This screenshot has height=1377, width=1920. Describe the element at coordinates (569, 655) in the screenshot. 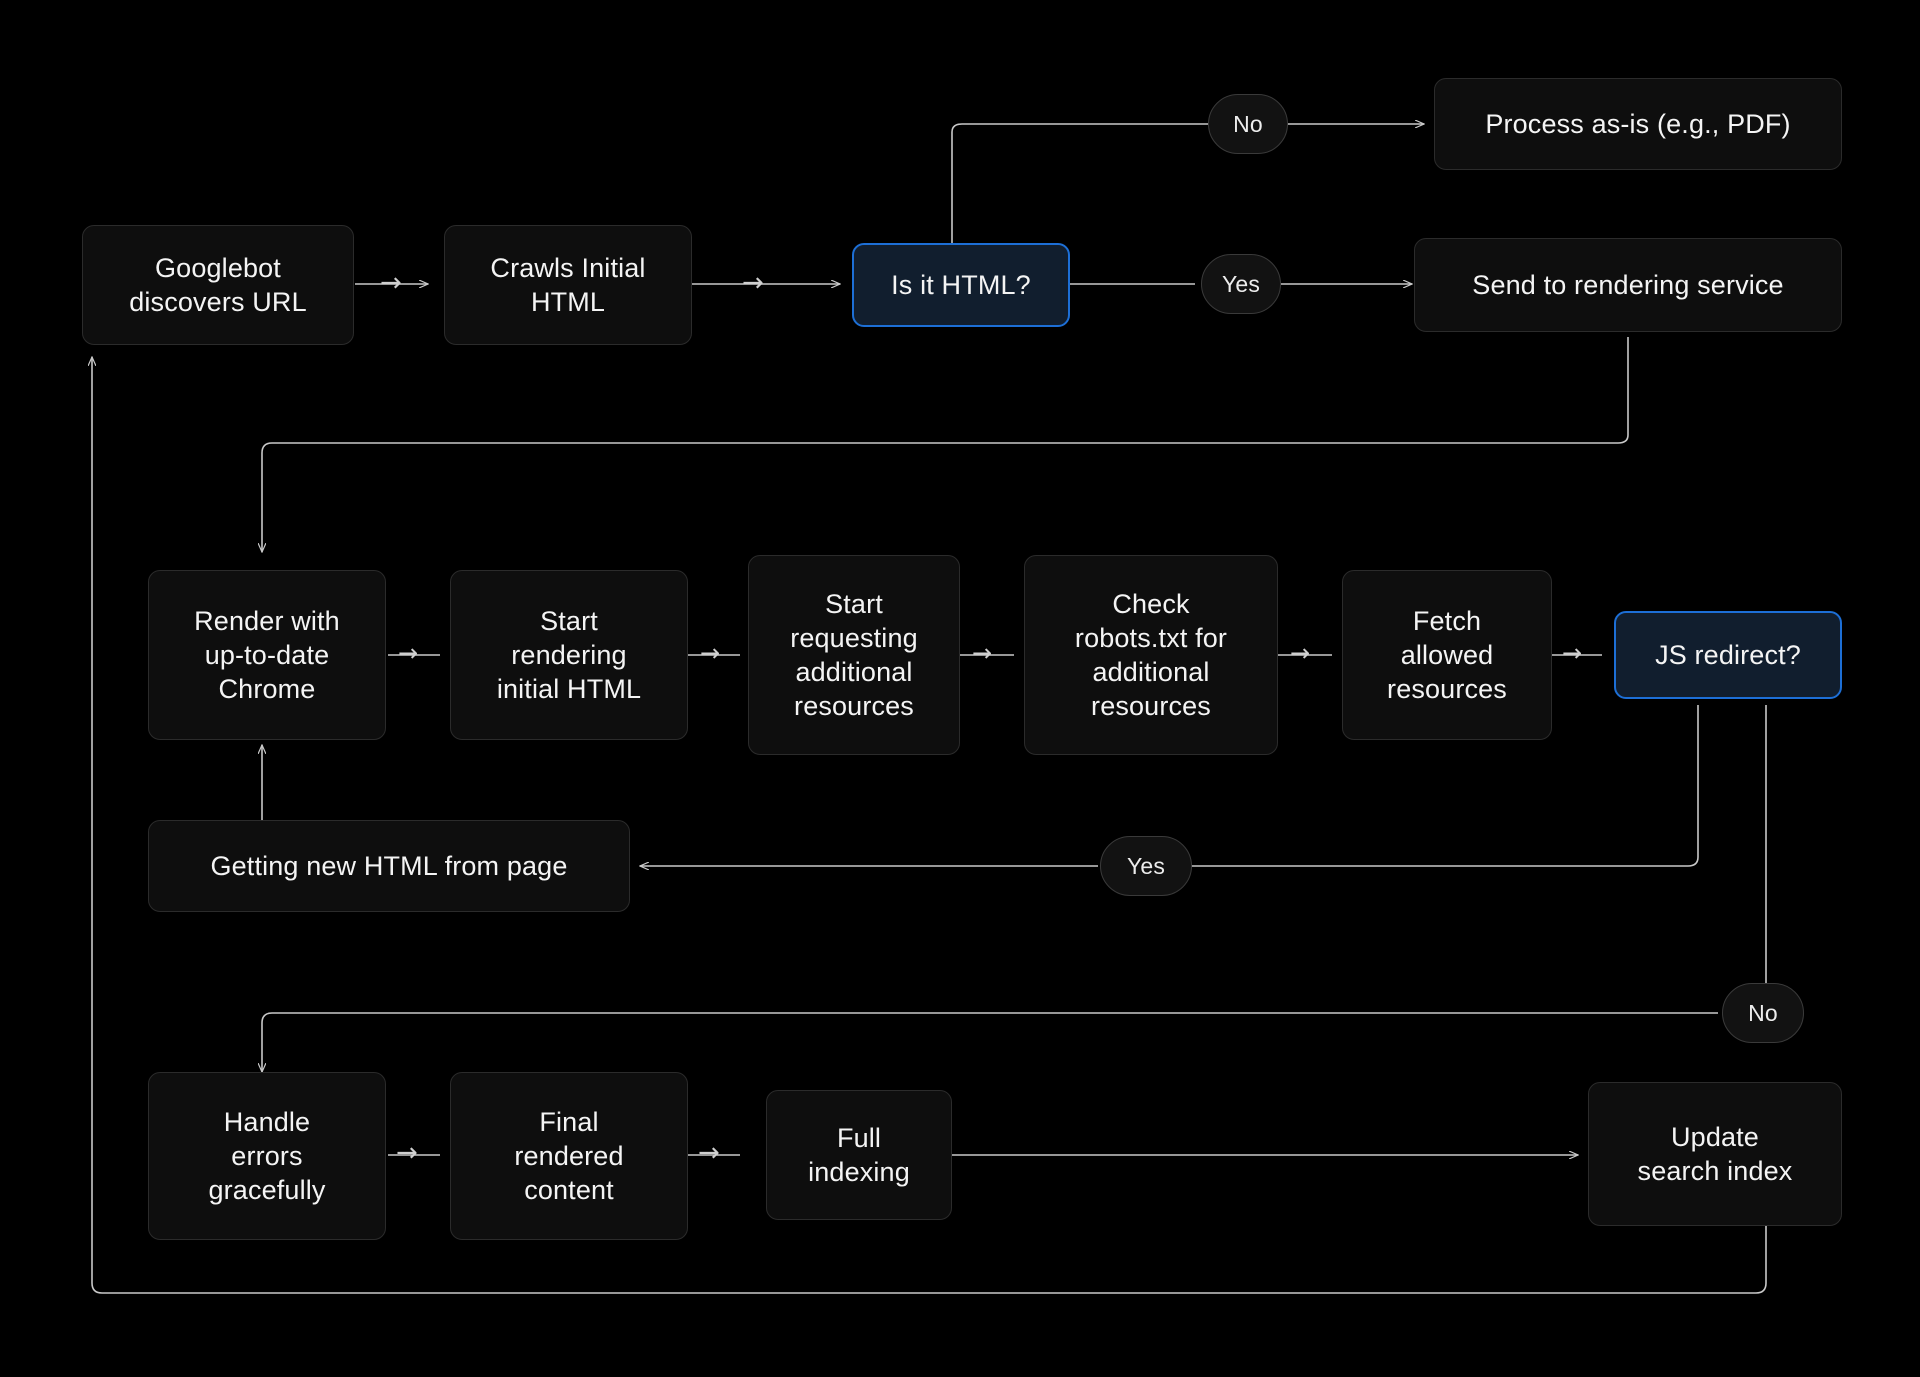

I see `node-start-rendering-initial-html: Start rendering initial HTML` at that location.